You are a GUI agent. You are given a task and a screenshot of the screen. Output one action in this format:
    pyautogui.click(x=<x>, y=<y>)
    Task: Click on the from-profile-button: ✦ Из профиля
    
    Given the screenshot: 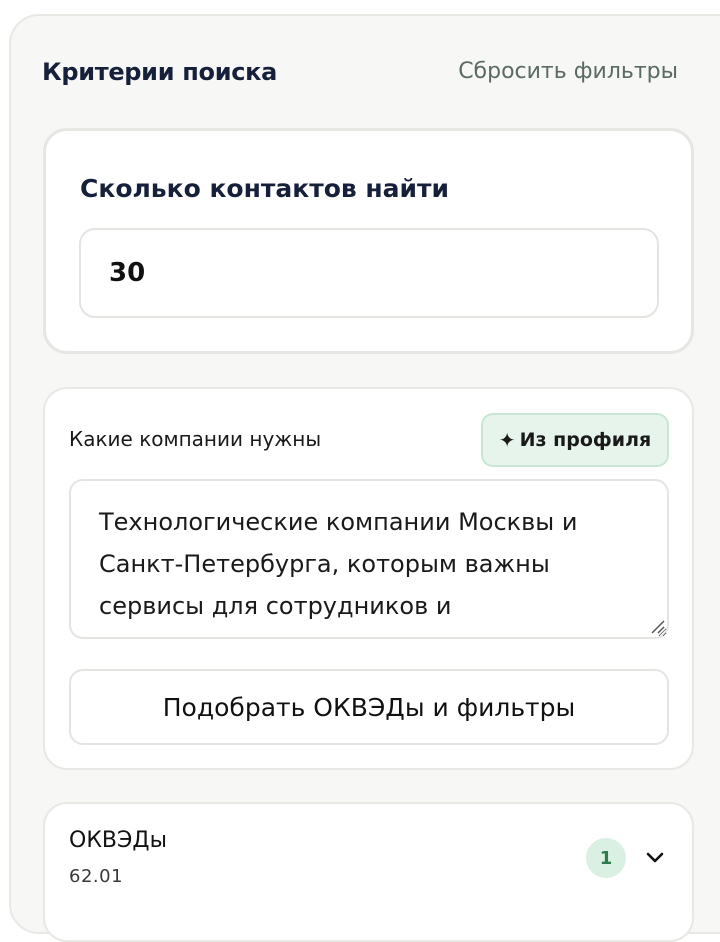 What is the action you would take?
    pyautogui.click(x=575, y=440)
    